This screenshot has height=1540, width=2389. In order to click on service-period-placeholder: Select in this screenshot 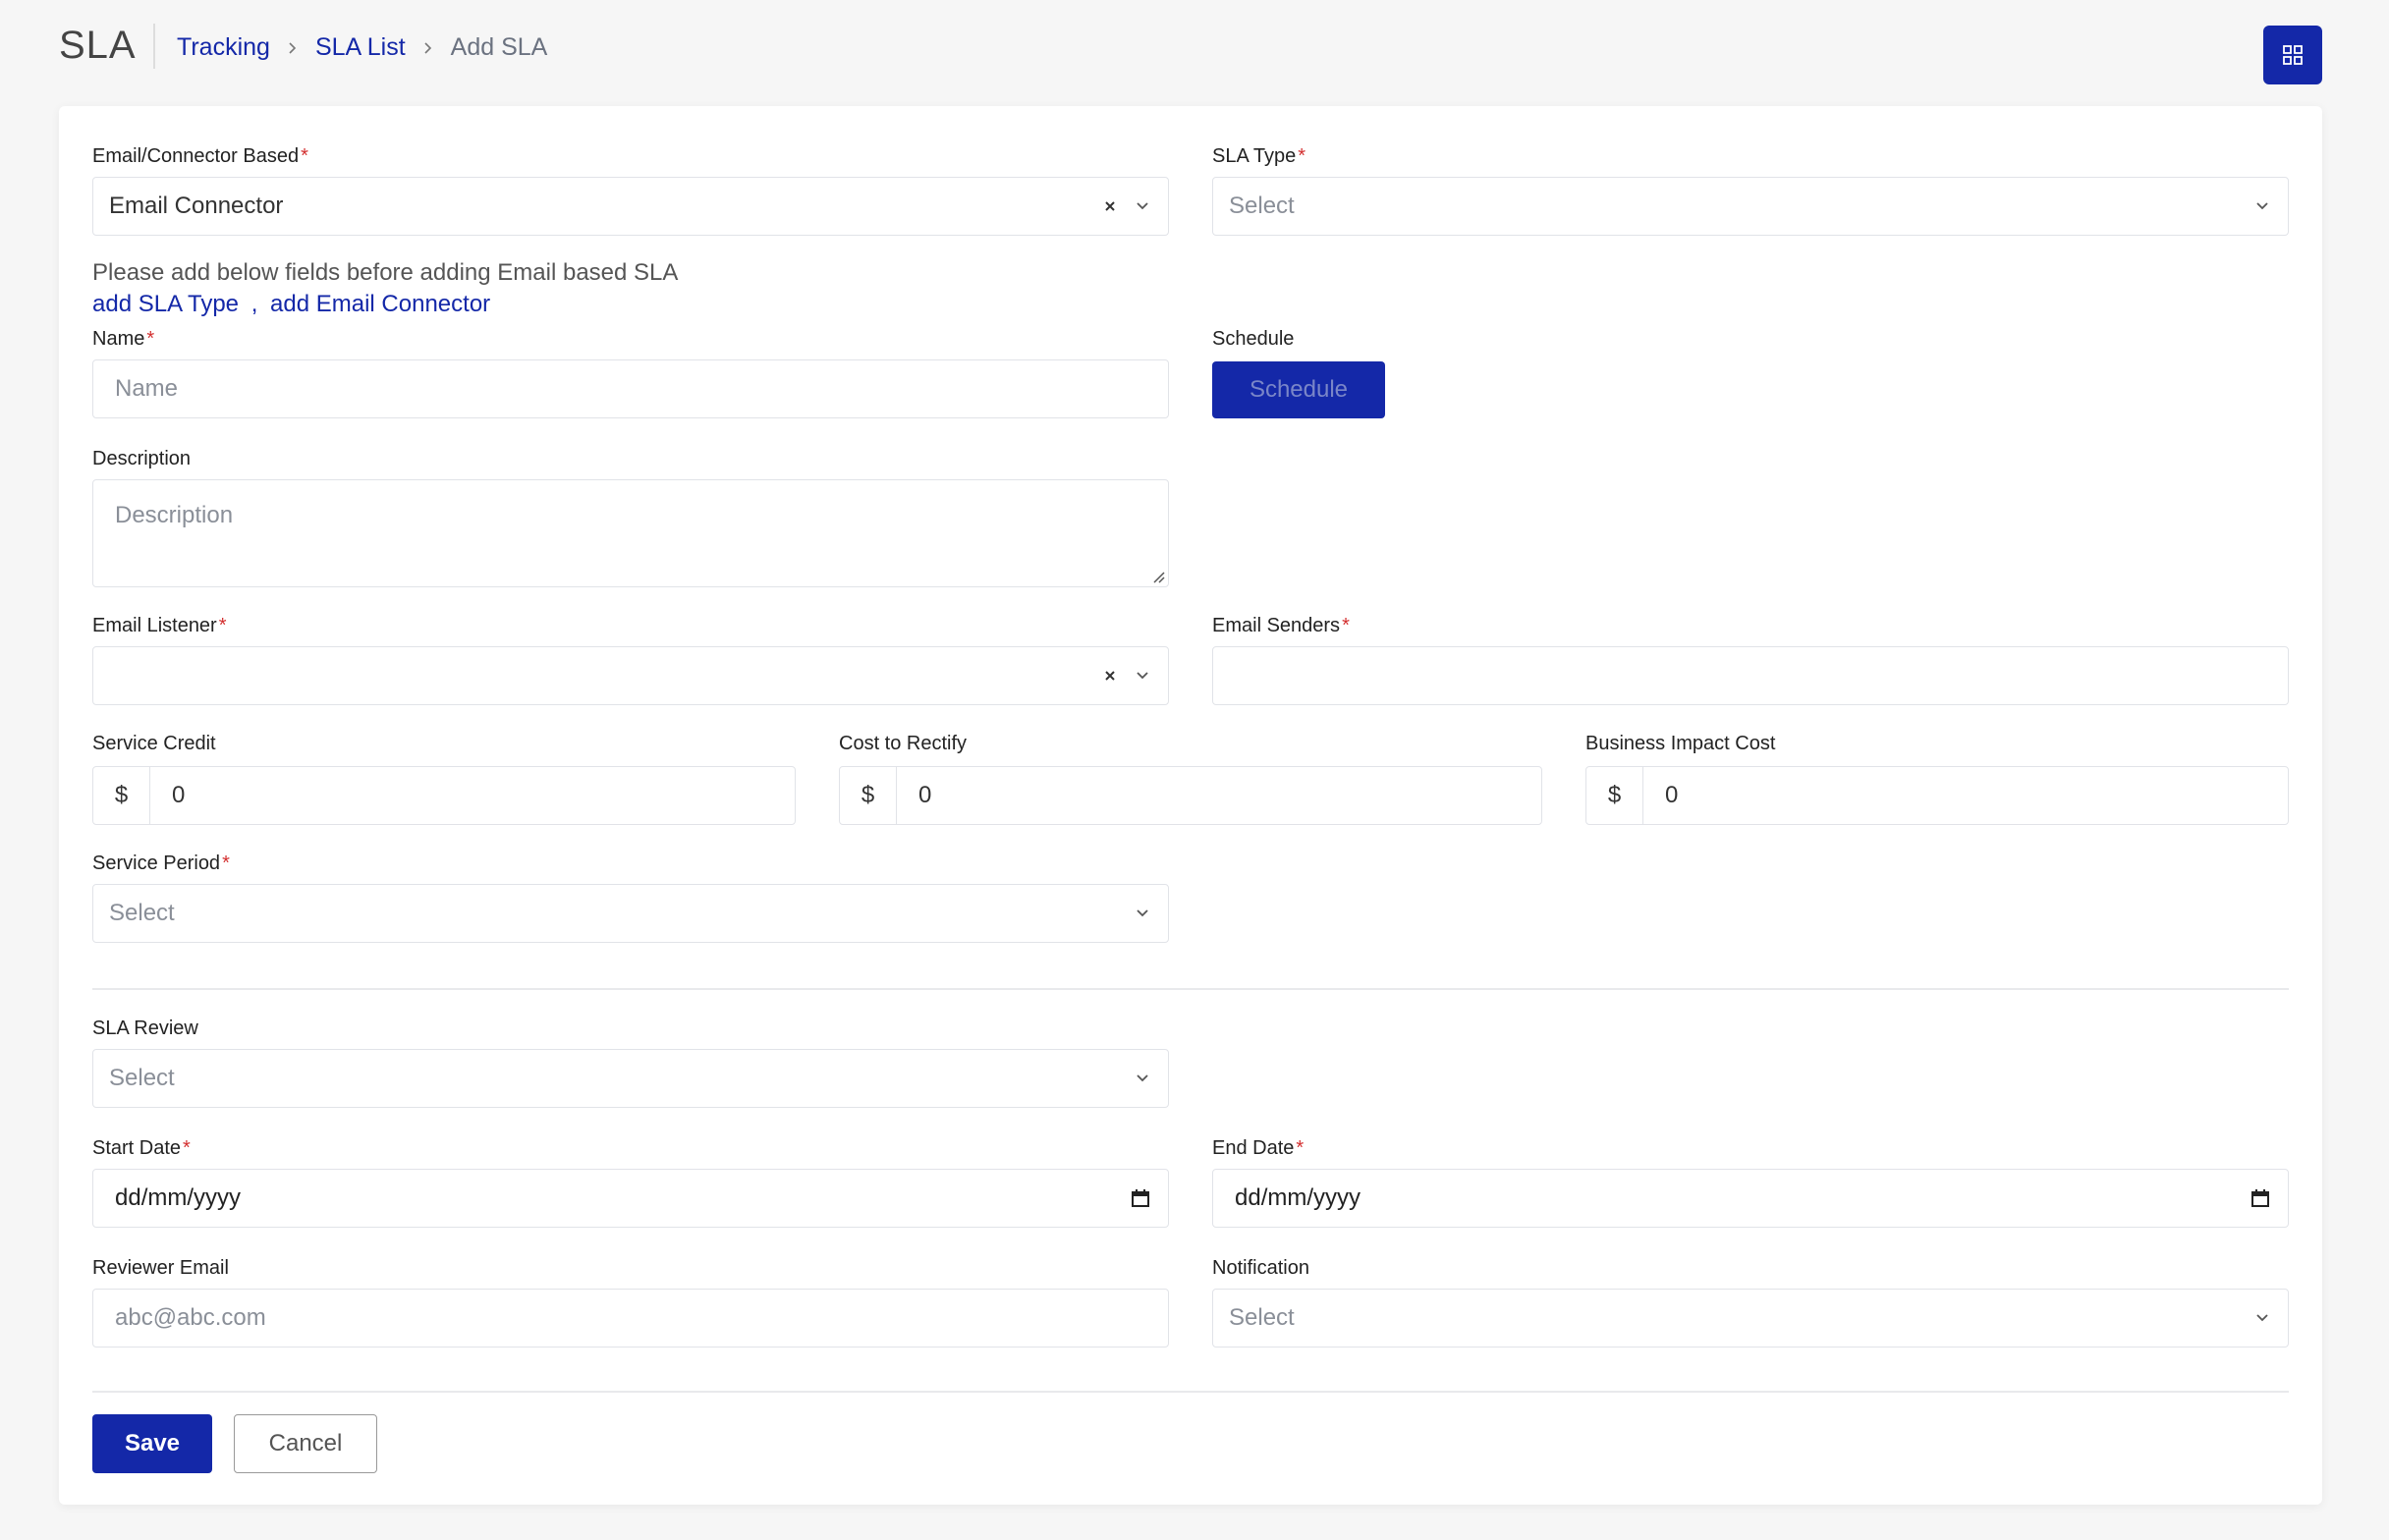, I will do `click(142, 913)`.